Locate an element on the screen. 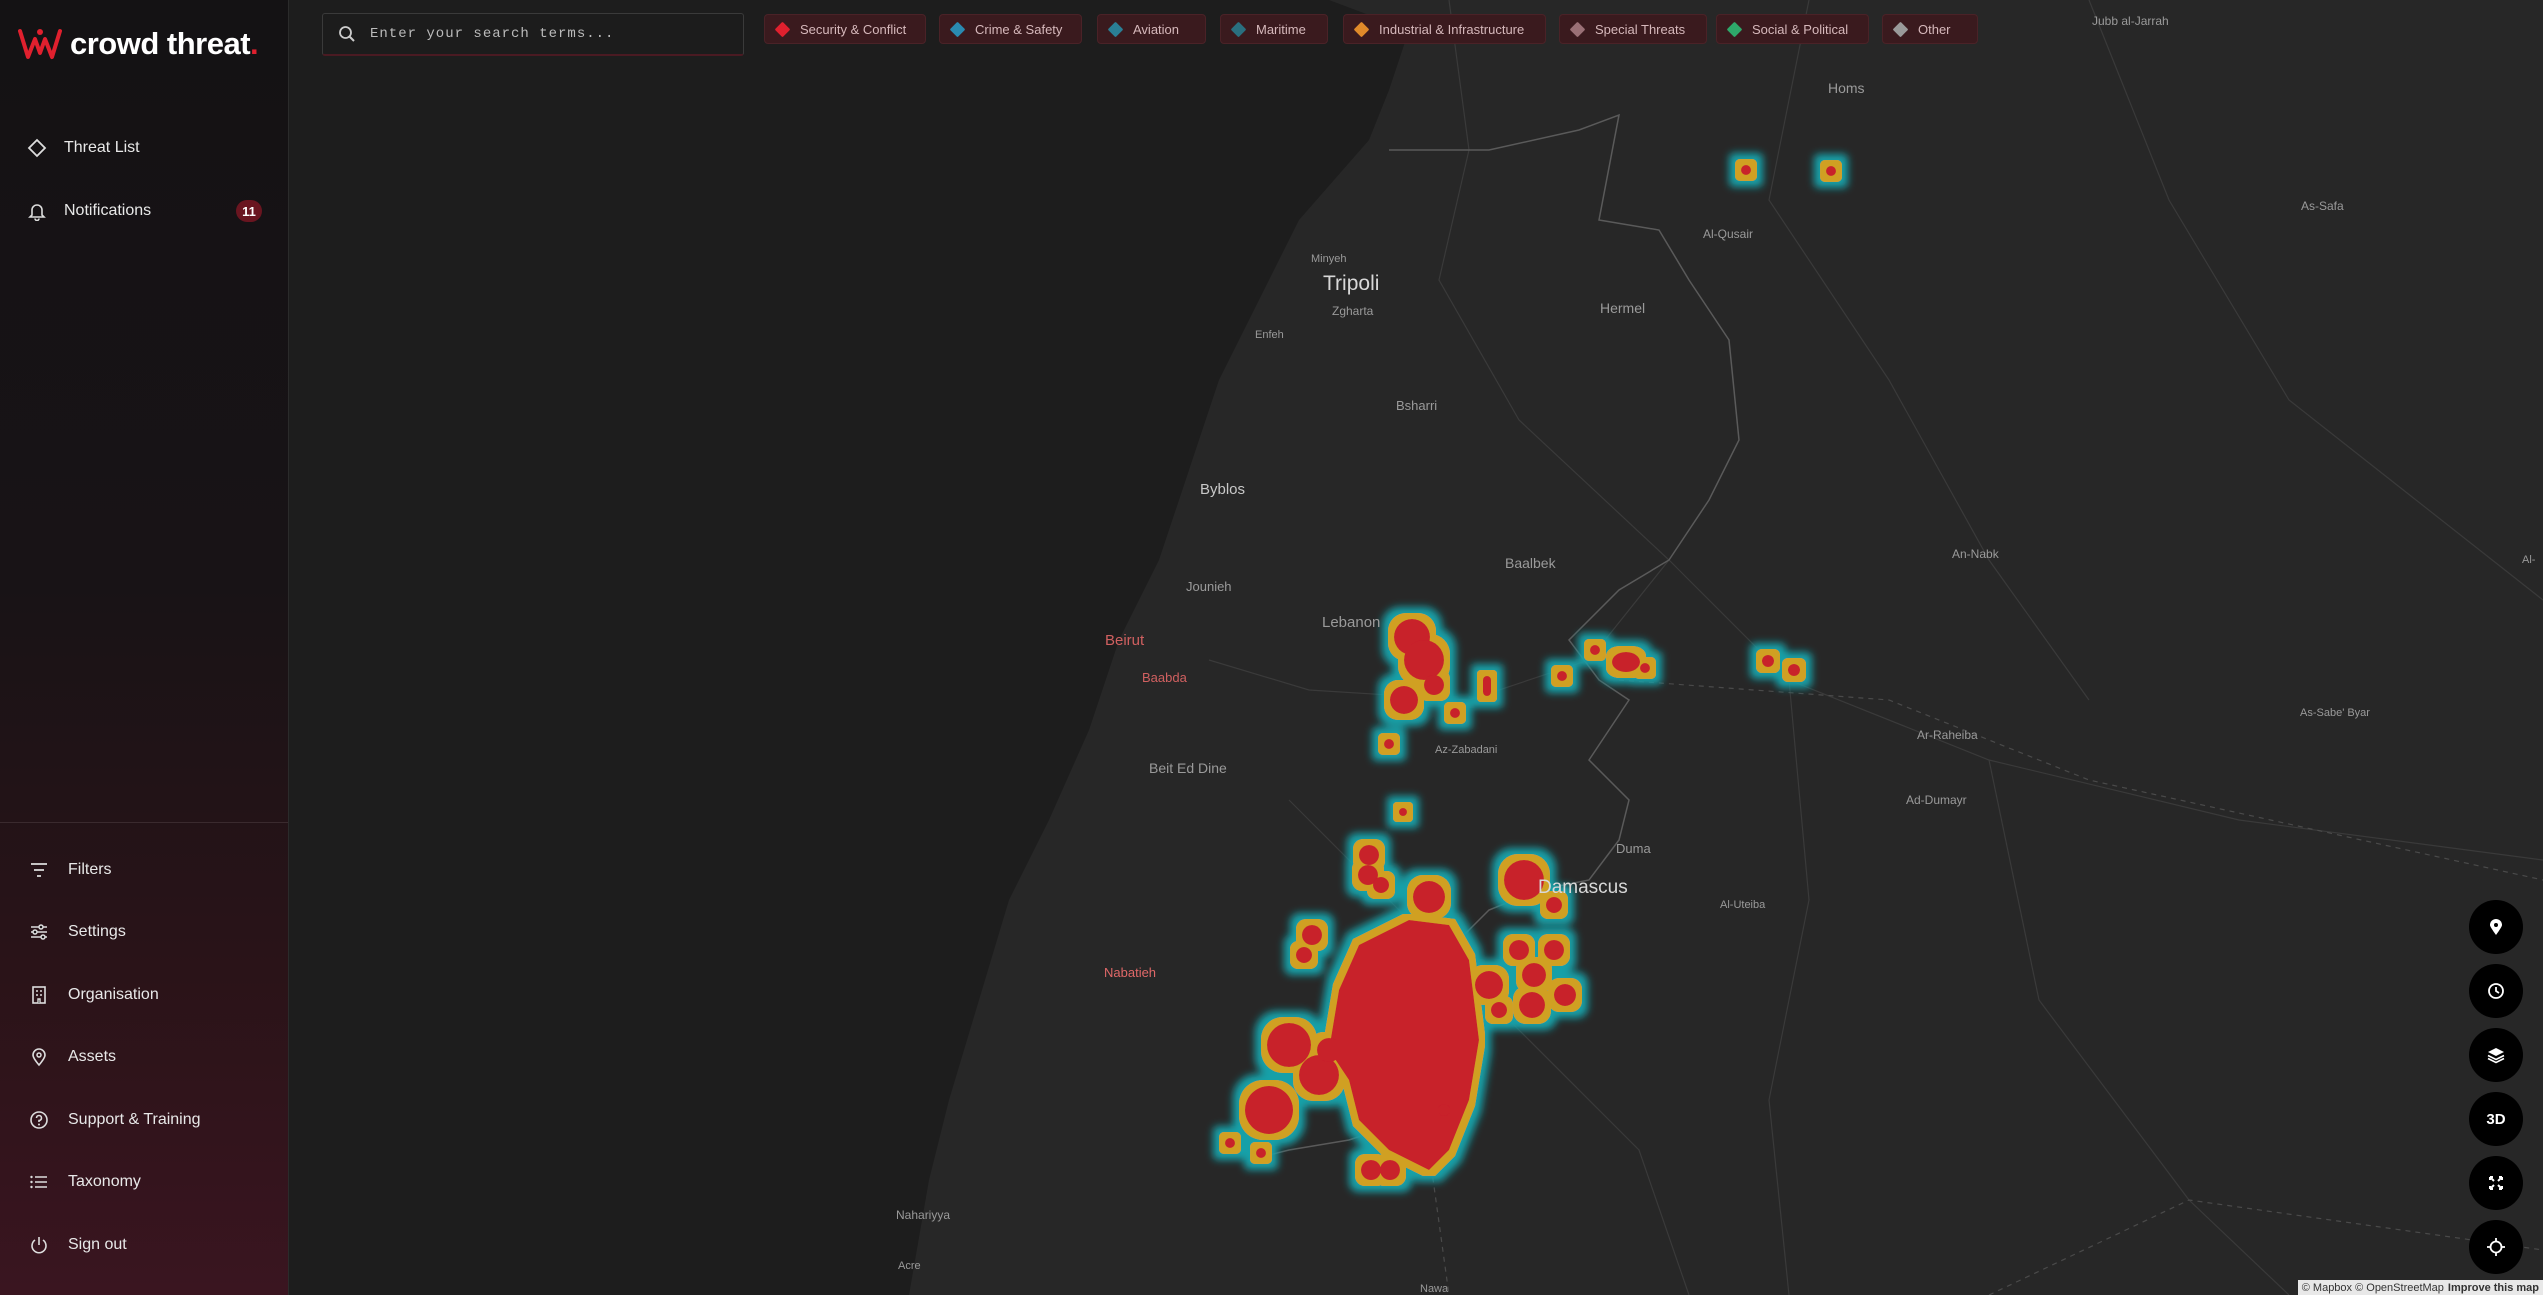 The width and height of the screenshot is (2543, 1295). map-locate-button is located at coordinates (2496, 1247).